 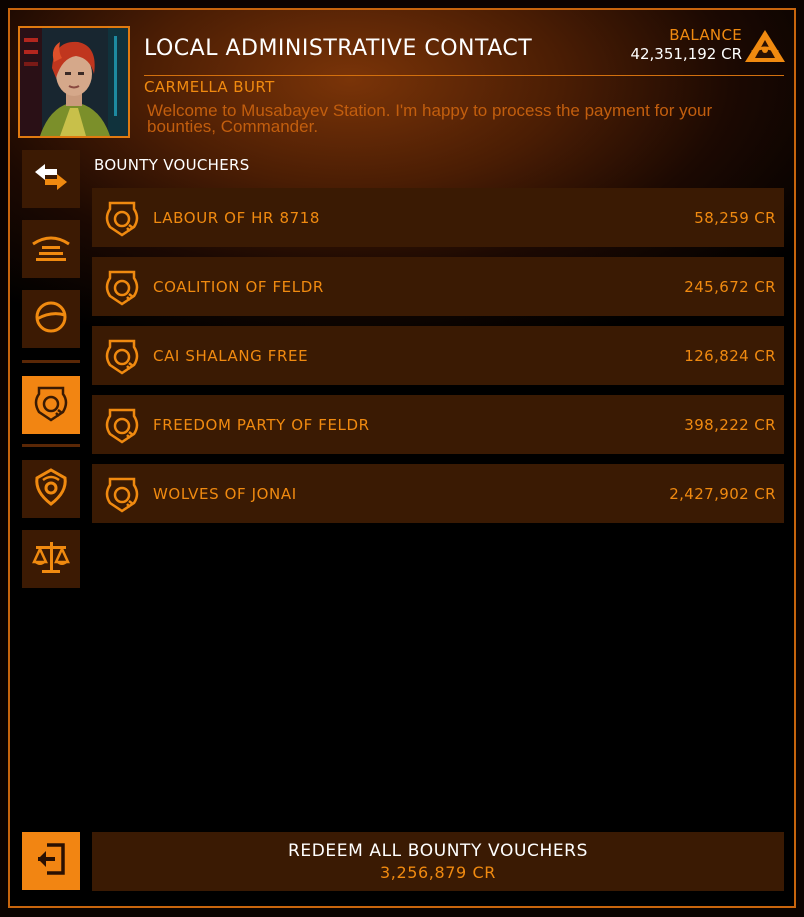 I want to click on page-title: LOCAL ADMINISTRATIVE CONTACT, so click(x=338, y=48).